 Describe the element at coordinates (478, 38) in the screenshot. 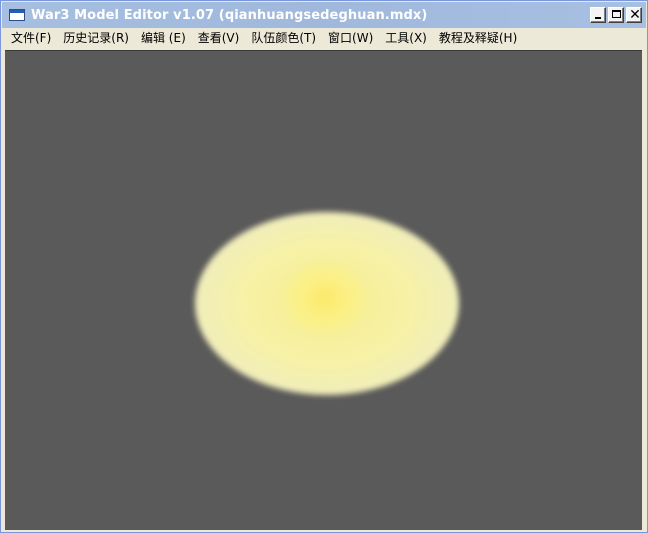

I see `menu-help: 教程及释疑(H)` at that location.